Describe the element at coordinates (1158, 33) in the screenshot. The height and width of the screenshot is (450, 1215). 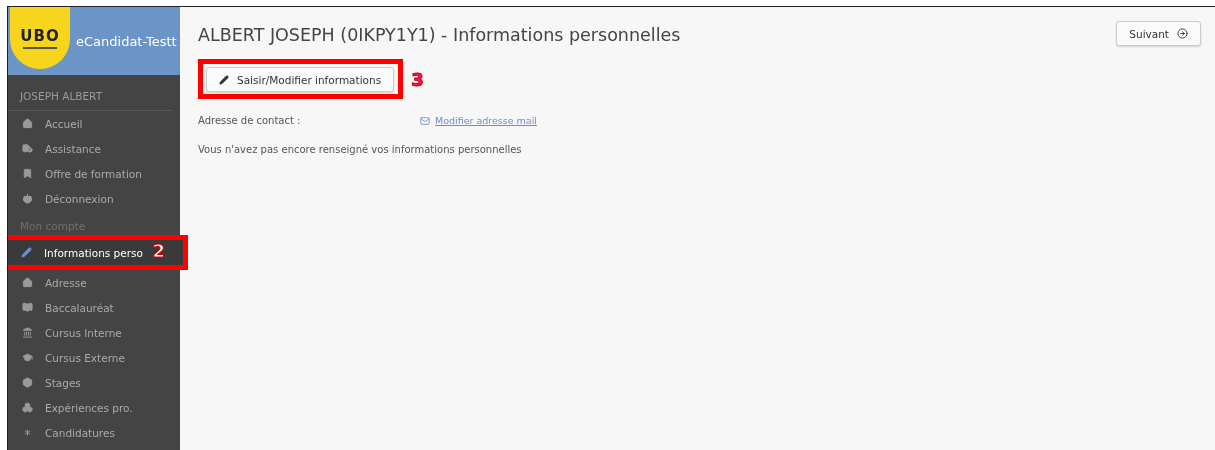
I see `next-button: Suivant` at that location.